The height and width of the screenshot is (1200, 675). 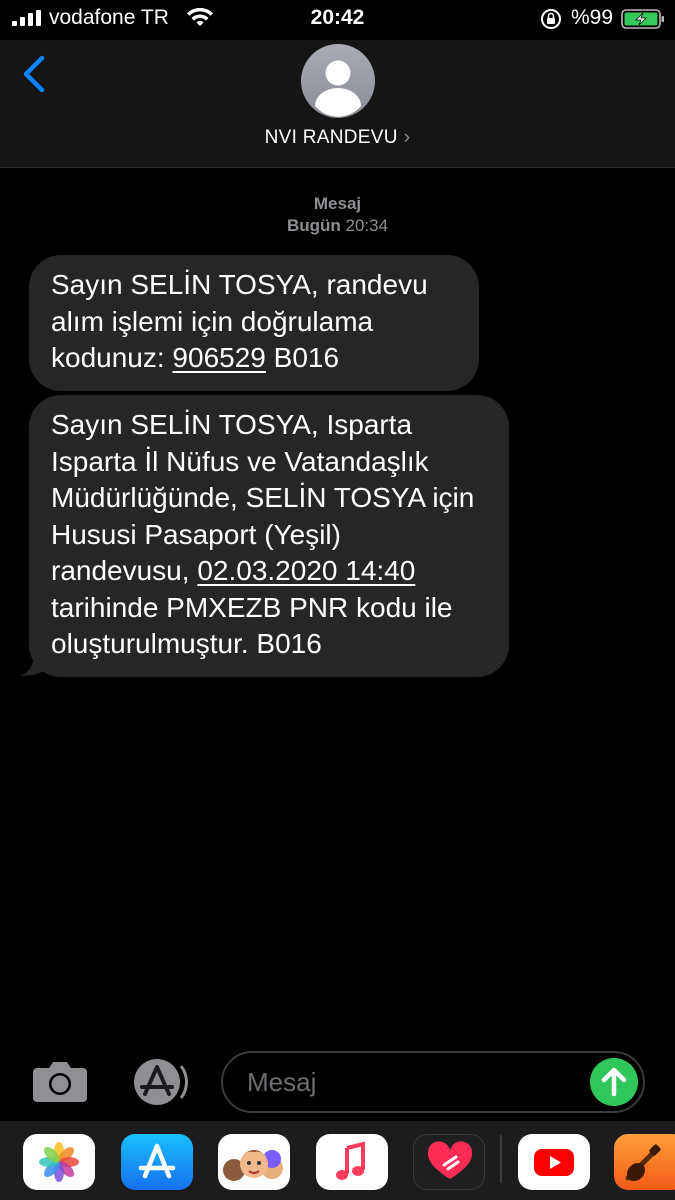 I want to click on service-label: Mesaj, so click(x=337, y=203).